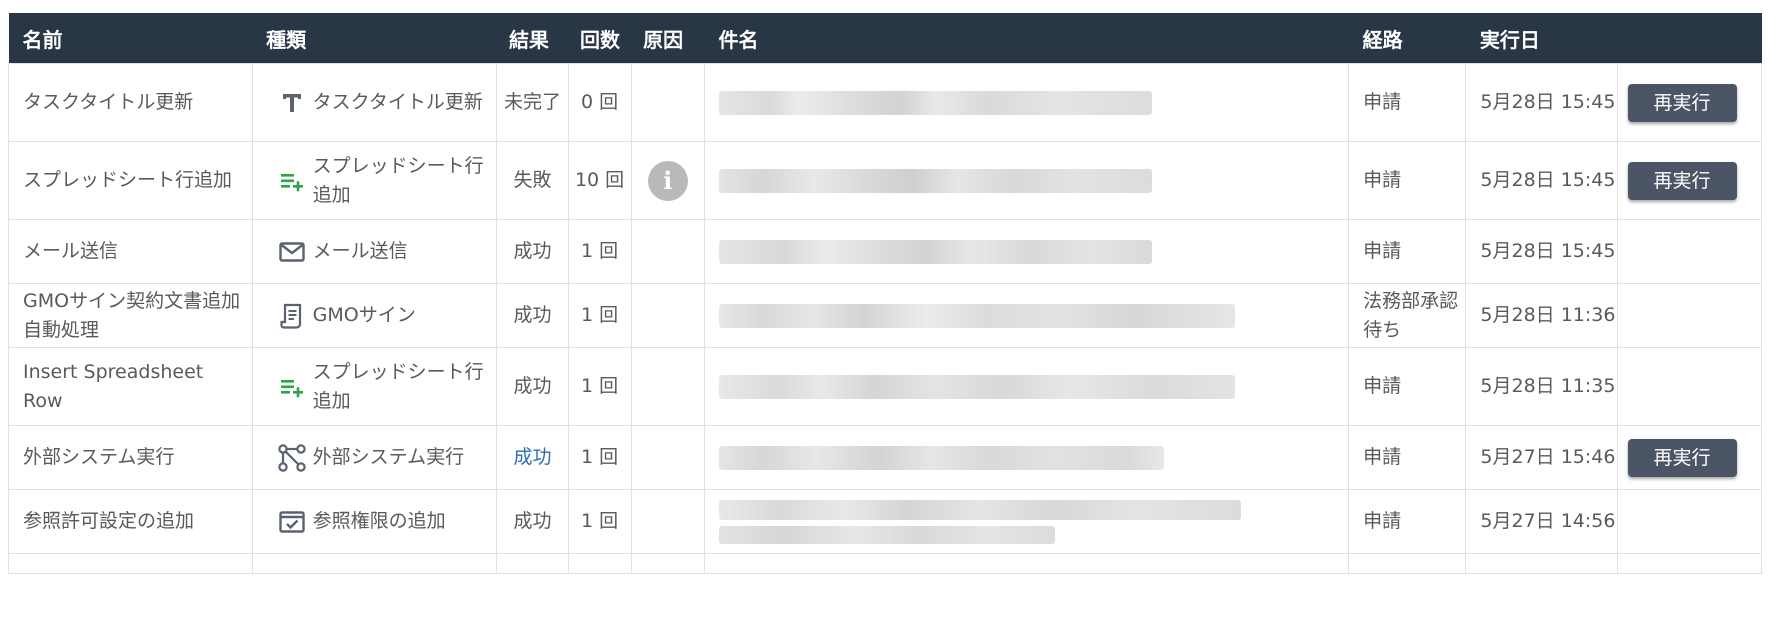  I want to click on header-result: 結果, so click(532, 38).